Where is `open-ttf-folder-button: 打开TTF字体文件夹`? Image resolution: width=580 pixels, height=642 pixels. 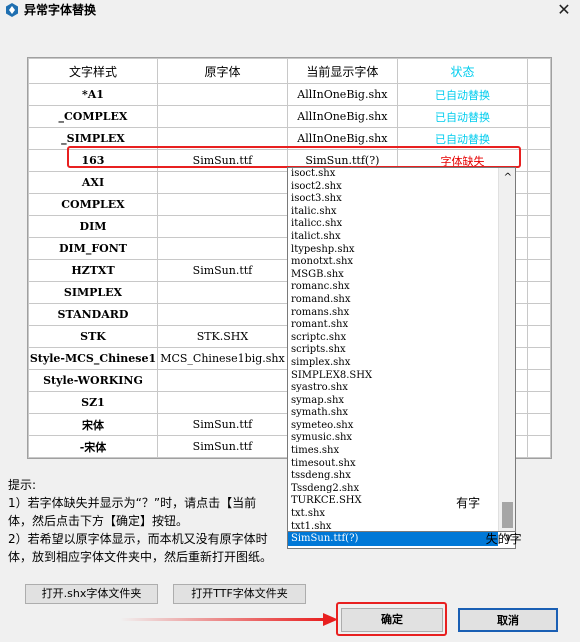 open-ttf-folder-button: 打开TTF字体文件夹 is located at coordinates (239, 594).